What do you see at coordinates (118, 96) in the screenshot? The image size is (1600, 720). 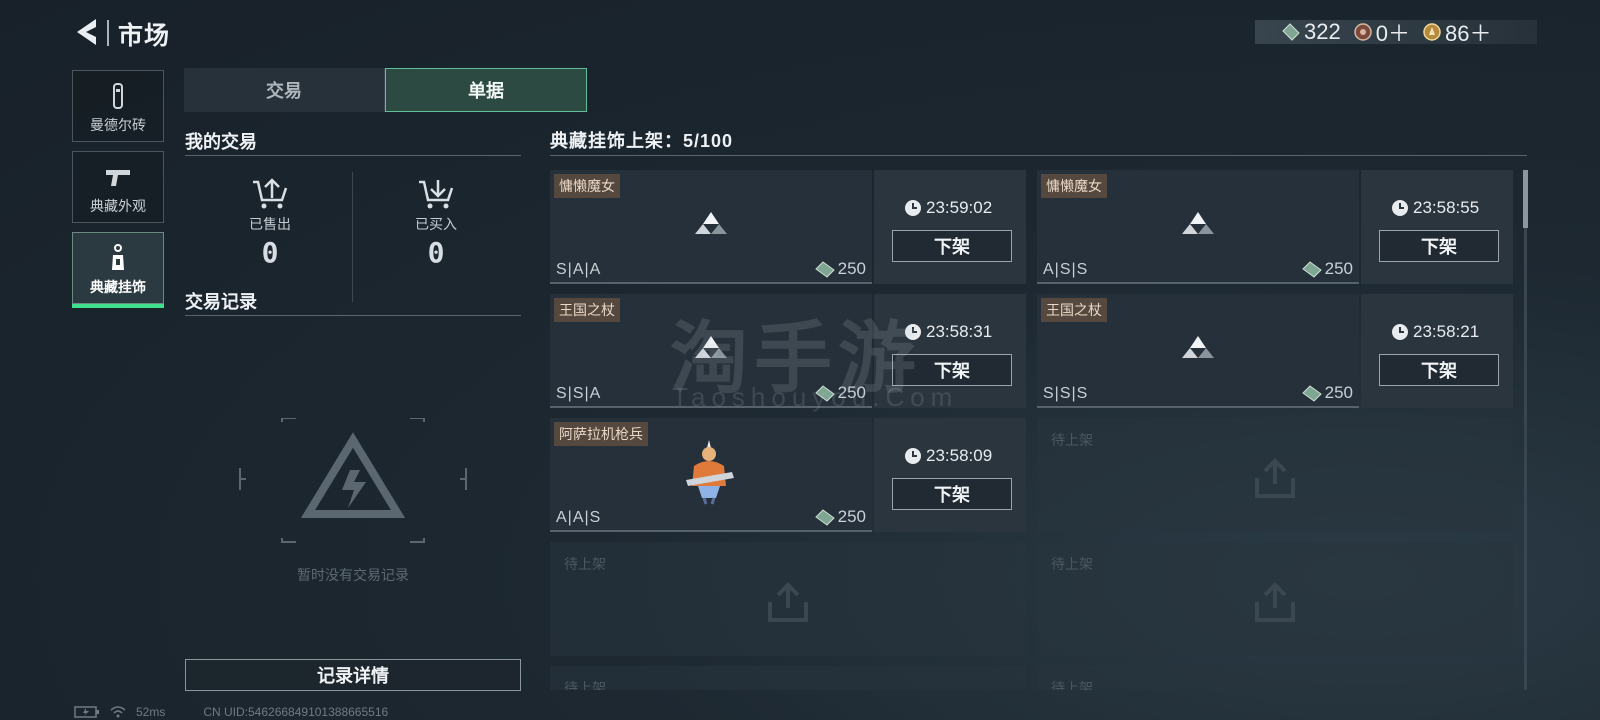 I see `brick-icon` at bounding box center [118, 96].